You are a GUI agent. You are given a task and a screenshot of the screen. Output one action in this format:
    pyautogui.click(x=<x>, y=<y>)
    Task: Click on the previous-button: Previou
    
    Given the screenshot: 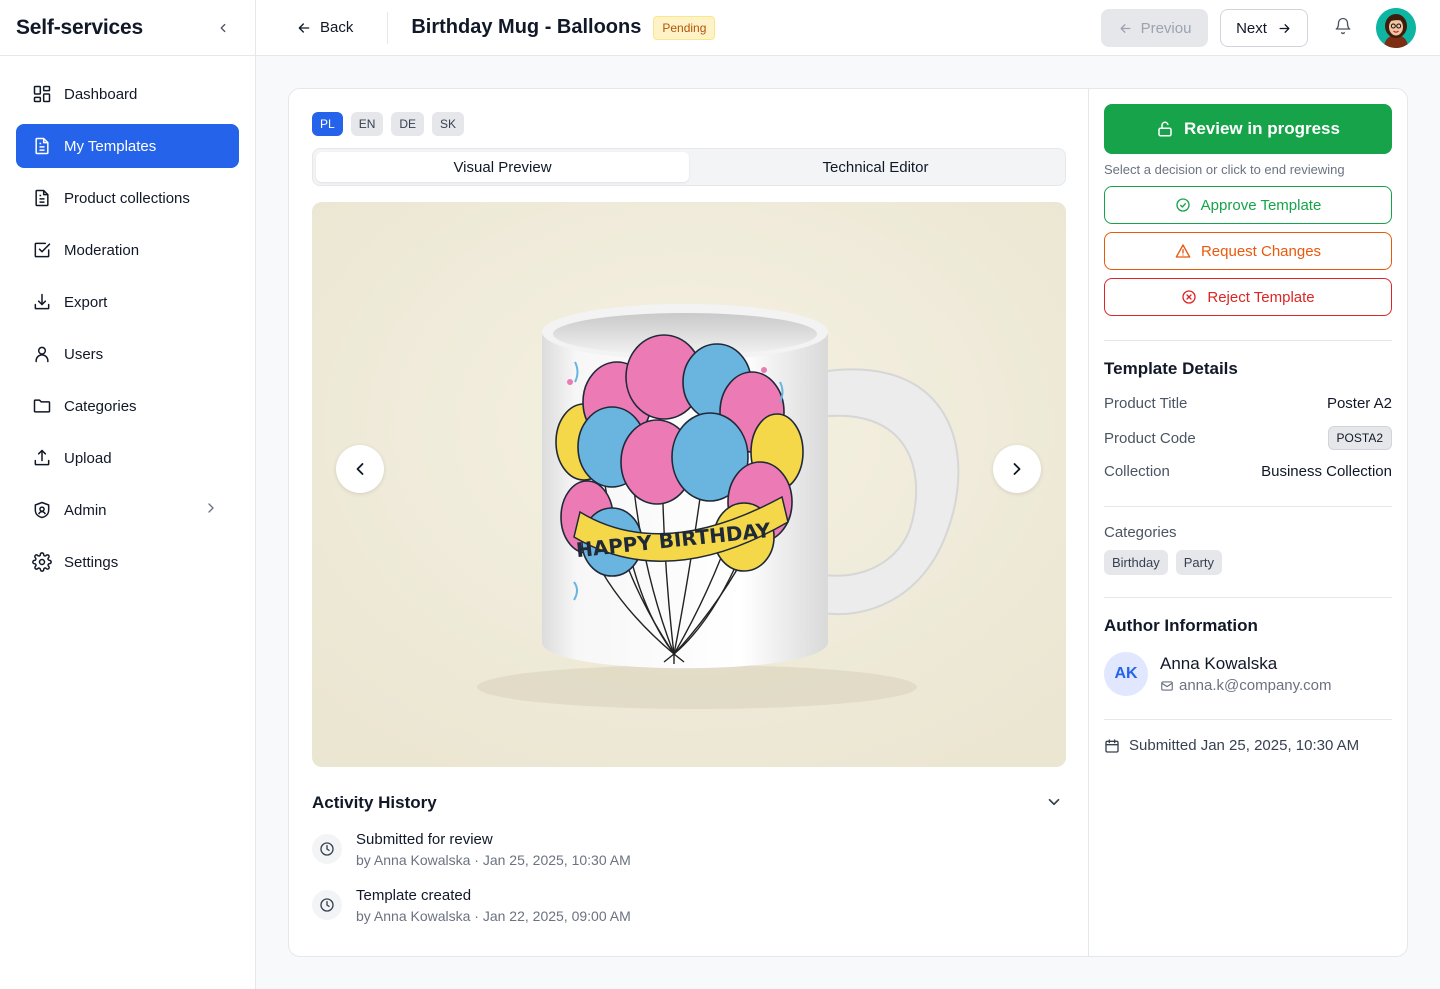 What is the action you would take?
    pyautogui.click(x=1154, y=28)
    